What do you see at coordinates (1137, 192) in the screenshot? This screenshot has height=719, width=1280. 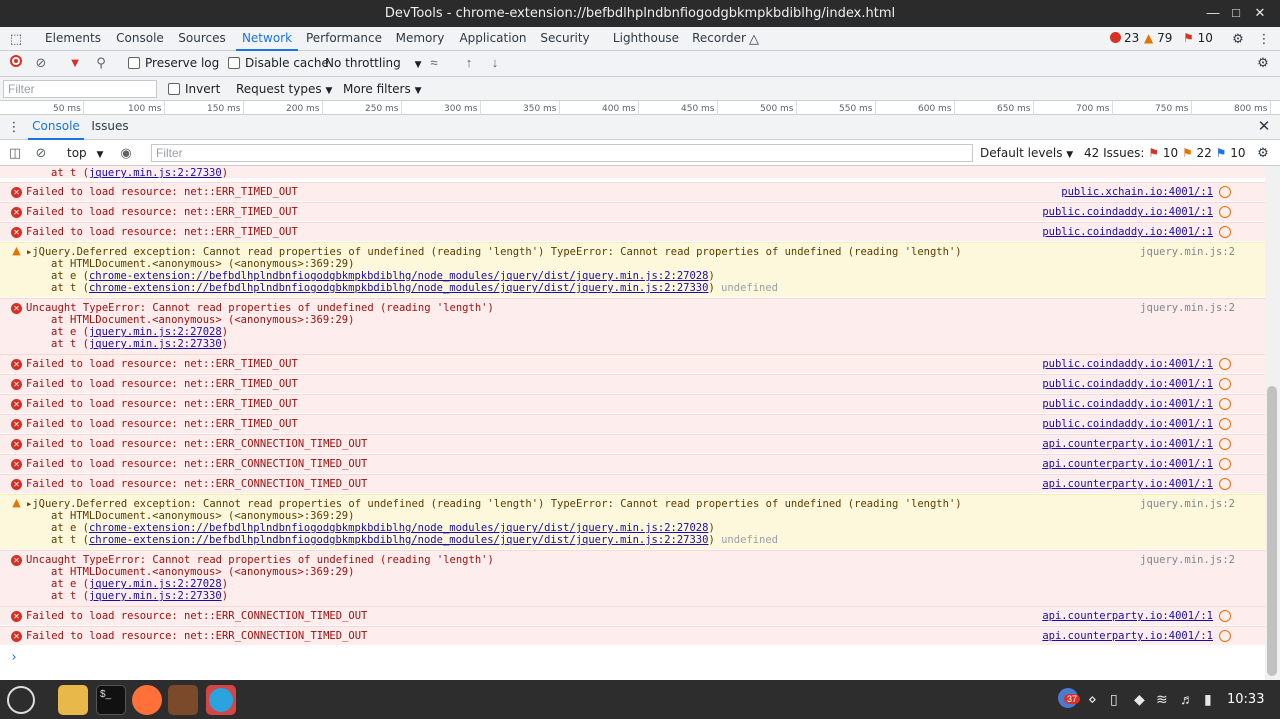 I see `source-link: public.xchain.io:4001/:1` at bounding box center [1137, 192].